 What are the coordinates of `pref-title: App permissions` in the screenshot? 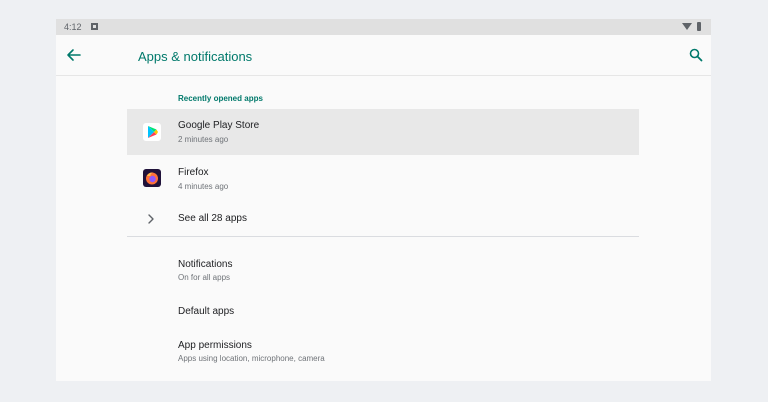 It's located at (215, 345).